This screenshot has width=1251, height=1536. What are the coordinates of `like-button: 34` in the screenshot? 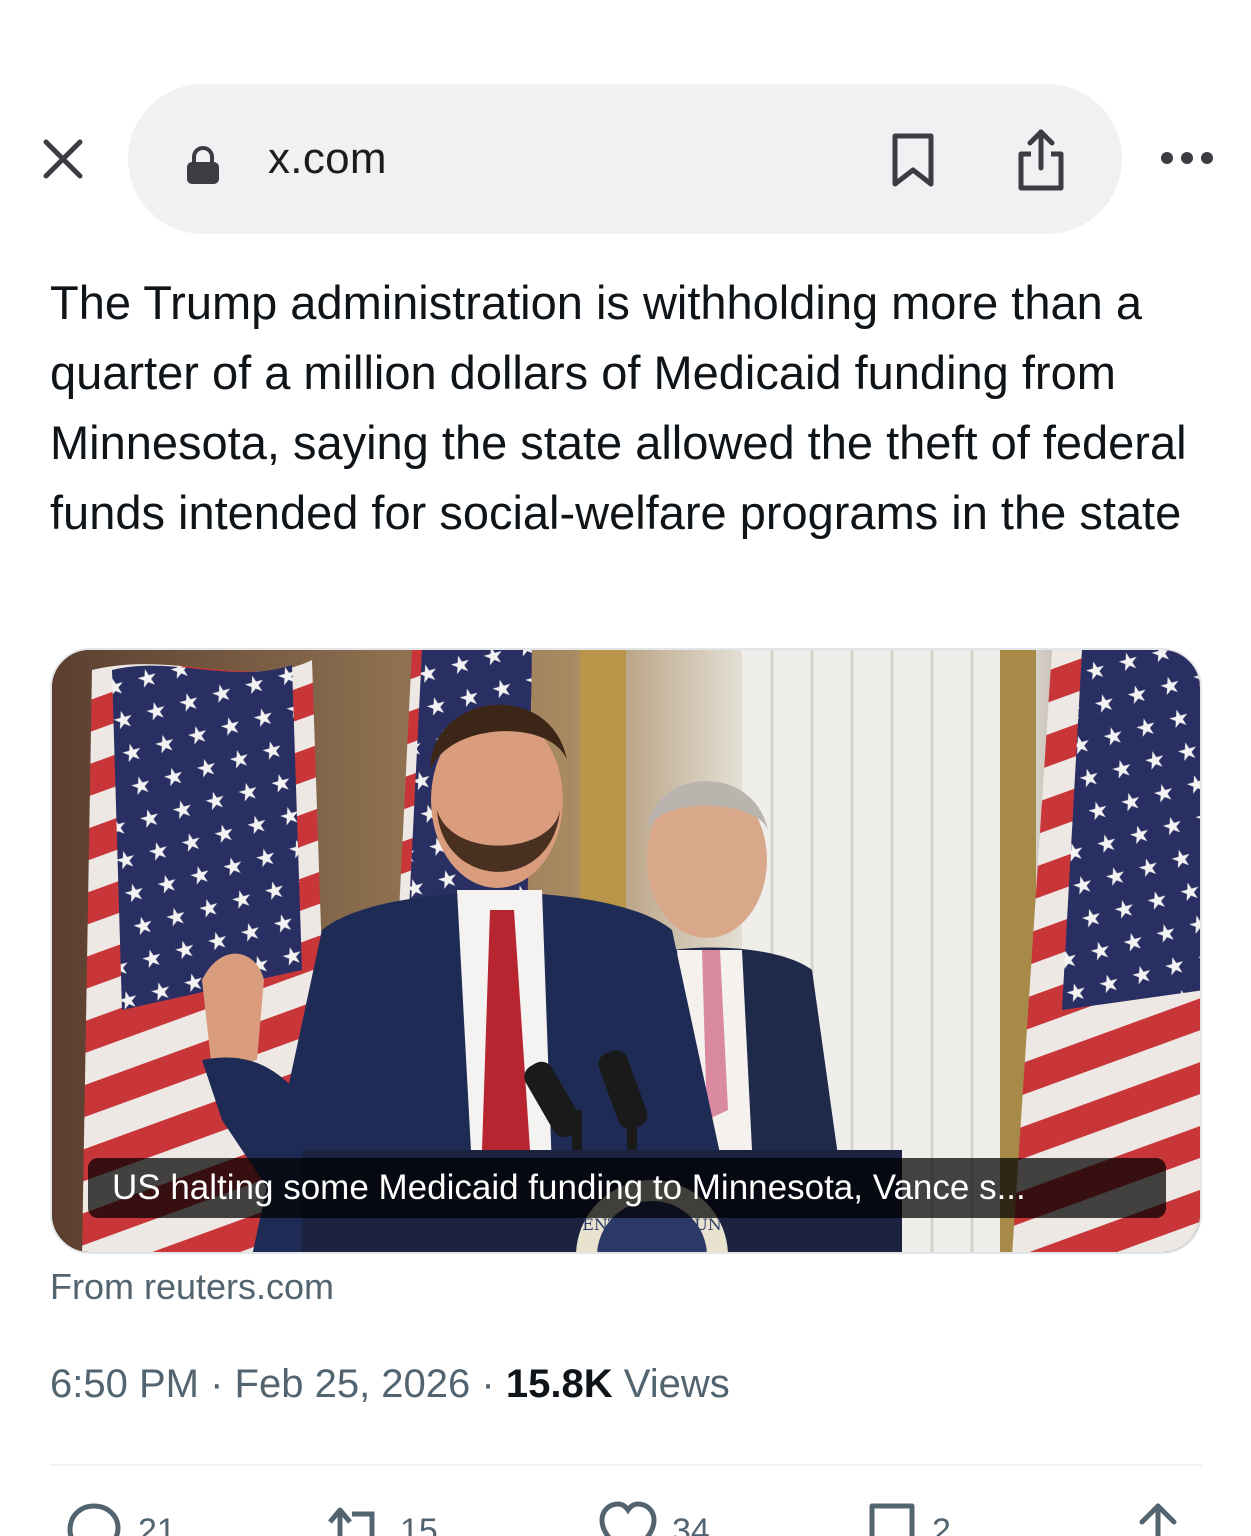 It's located at (654, 1518).